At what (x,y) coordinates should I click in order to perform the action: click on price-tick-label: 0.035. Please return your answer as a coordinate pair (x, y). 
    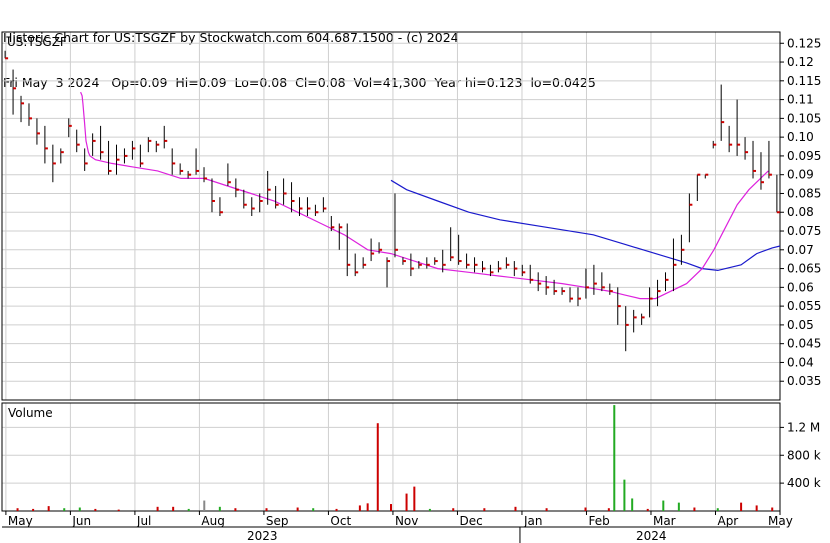
    Looking at the image, I should click on (804, 381).